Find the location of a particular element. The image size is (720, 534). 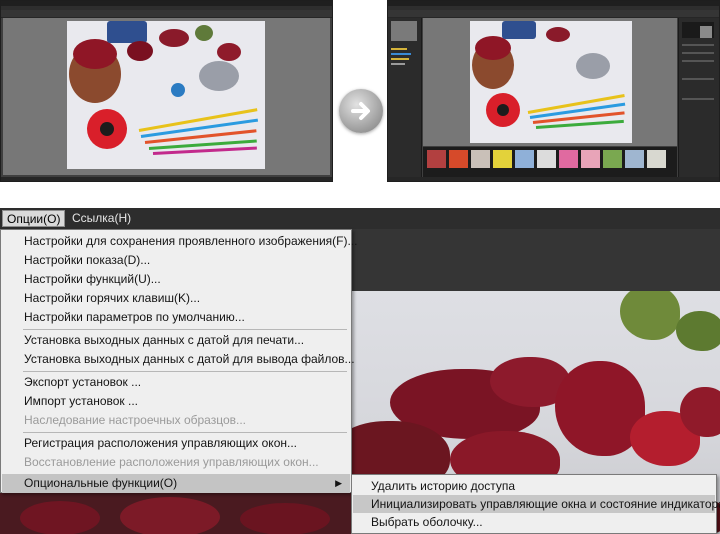

thumbnail-filmstrip is located at coordinates (550, 162).